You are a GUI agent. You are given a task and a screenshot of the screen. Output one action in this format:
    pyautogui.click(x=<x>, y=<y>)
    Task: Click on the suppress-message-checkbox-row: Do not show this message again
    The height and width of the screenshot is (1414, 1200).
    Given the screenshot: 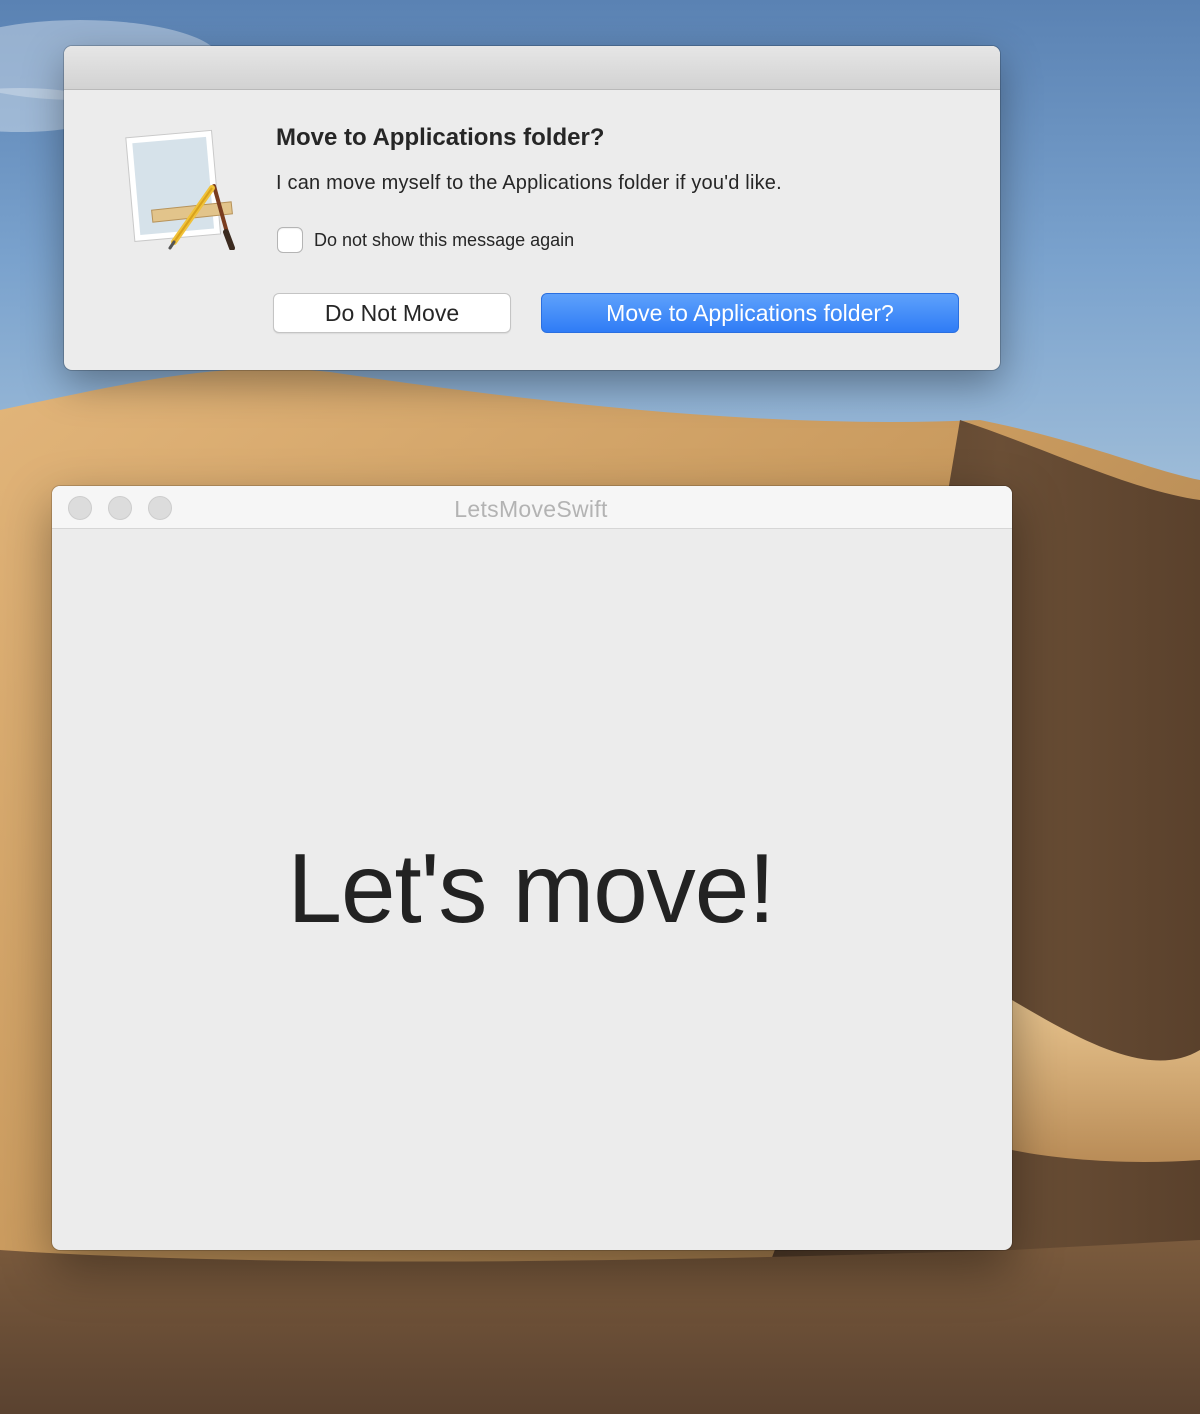 What is the action you would take?
    pyautogui.click(x=425, y=240)
    